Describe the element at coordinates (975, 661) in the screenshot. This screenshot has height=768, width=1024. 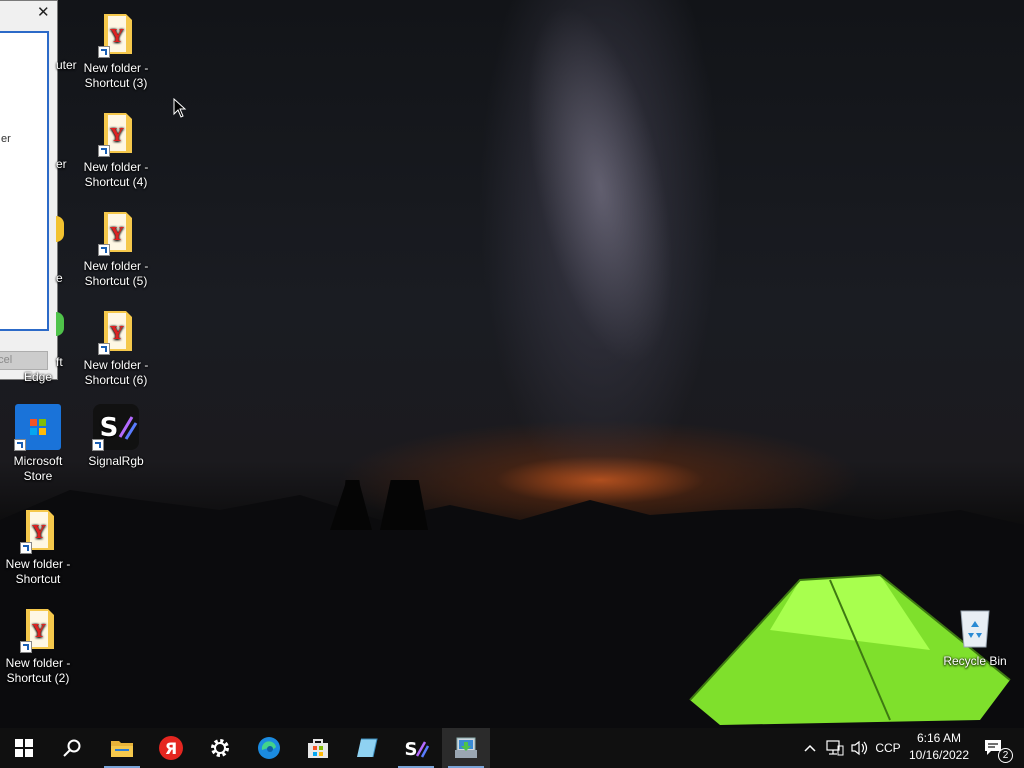
I see `icon-label: Recycle Bin` at that location.